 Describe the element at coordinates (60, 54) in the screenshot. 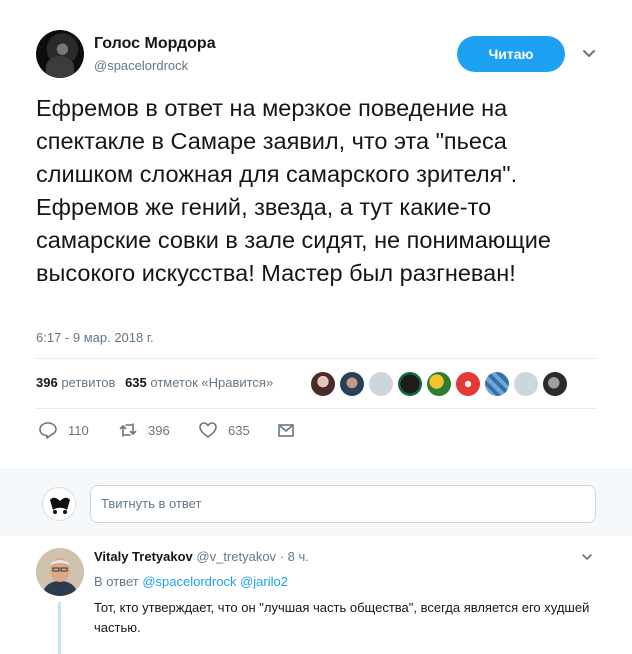

I see `author-avatar` at that location.